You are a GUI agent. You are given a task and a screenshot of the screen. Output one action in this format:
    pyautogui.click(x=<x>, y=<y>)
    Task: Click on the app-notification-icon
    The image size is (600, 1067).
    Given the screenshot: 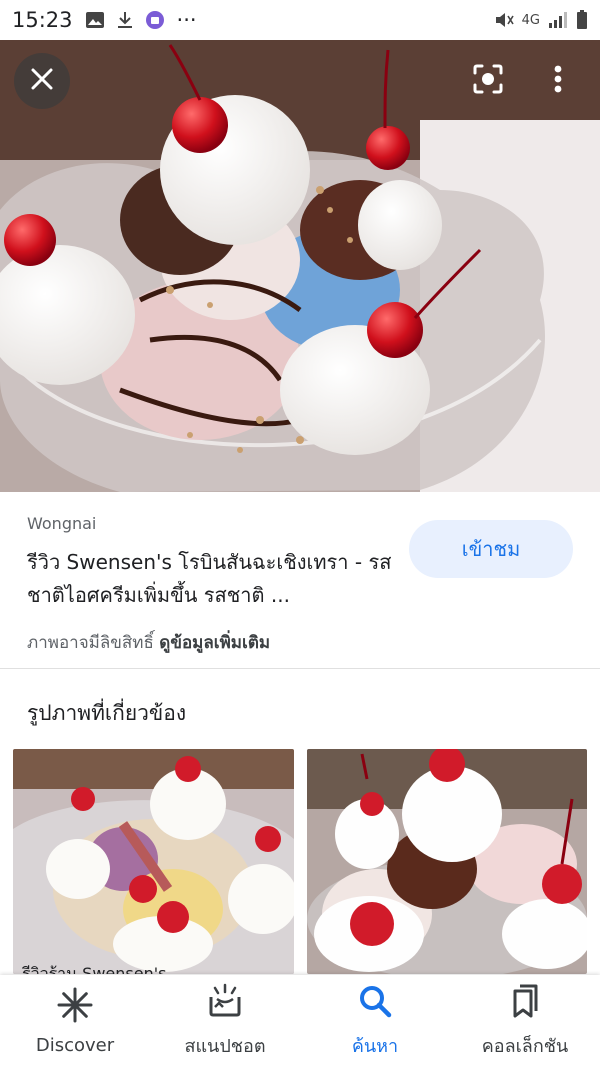 What is the action you would take?
    pyautogui.click(x=155, y=20)
    